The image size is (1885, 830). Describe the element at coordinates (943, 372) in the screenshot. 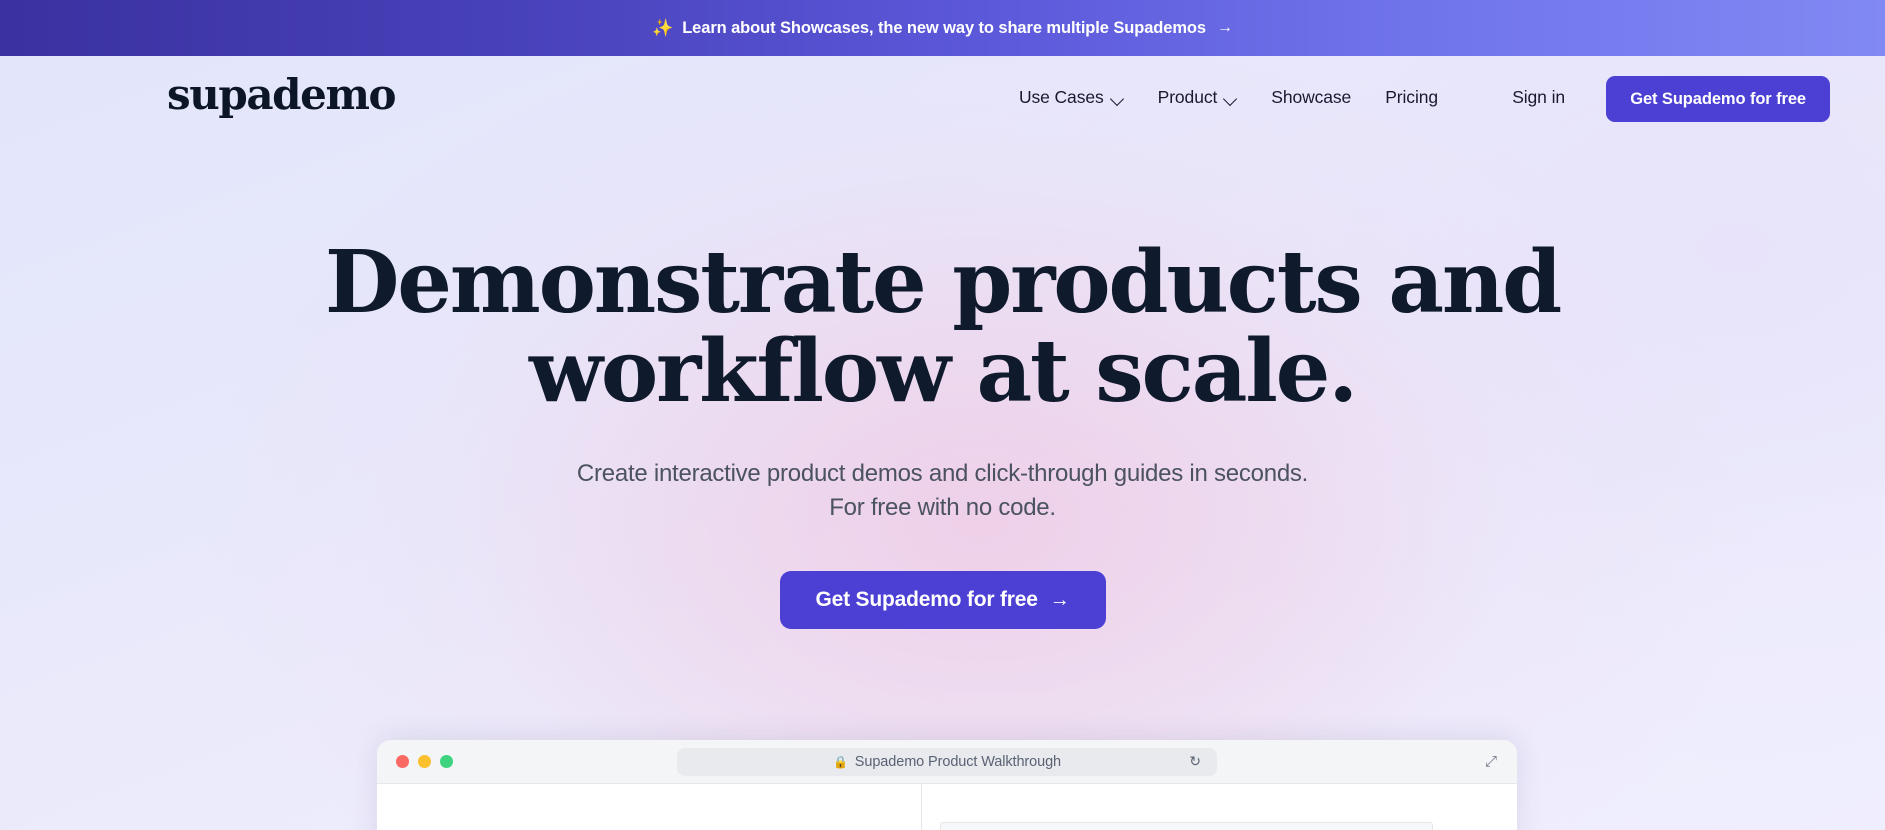

I see `hero-title-line-2: workflow at scale.` at that location.